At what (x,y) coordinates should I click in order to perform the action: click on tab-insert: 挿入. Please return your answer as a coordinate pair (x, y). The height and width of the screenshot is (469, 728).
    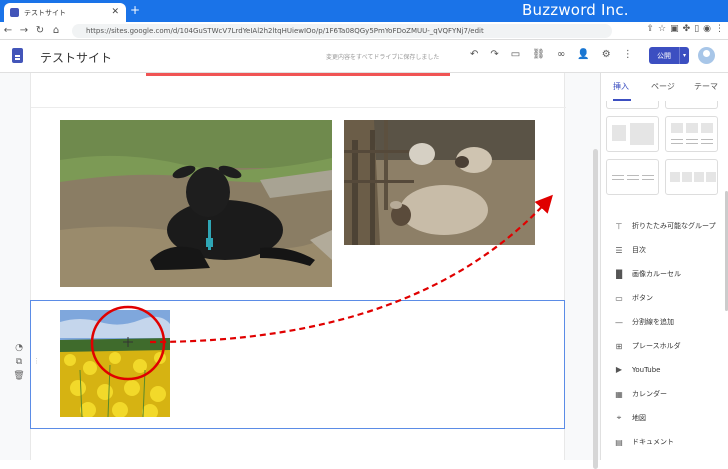
    Looking at the image, I should click on (621, 86).